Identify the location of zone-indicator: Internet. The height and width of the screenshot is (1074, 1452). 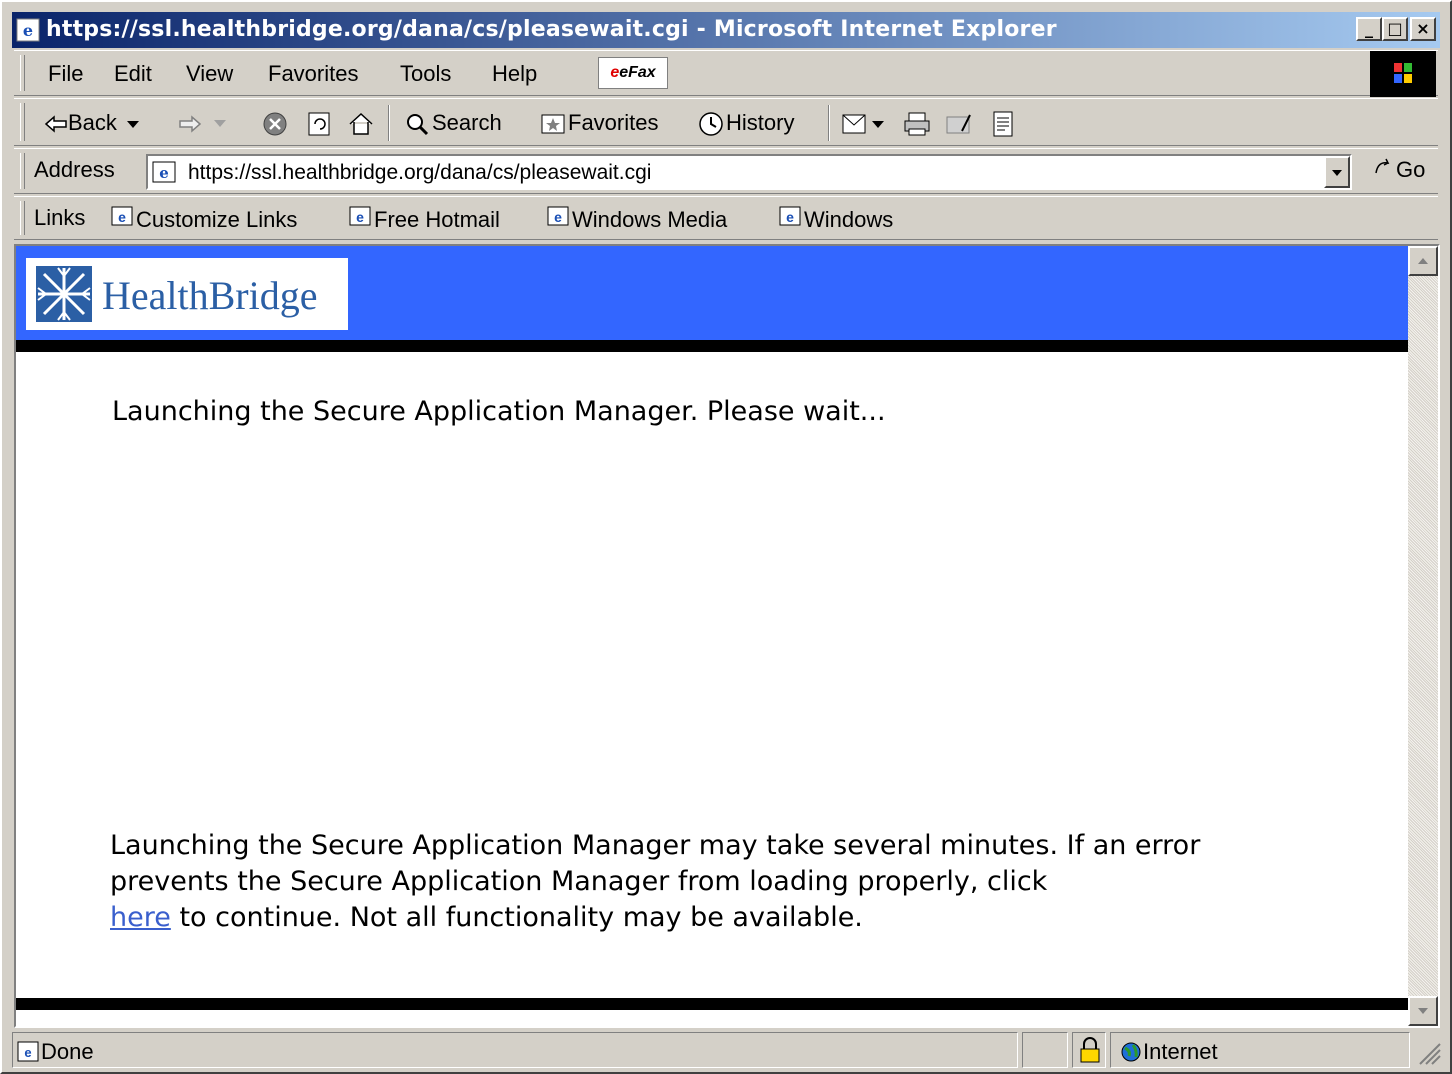
(1168, 1052).